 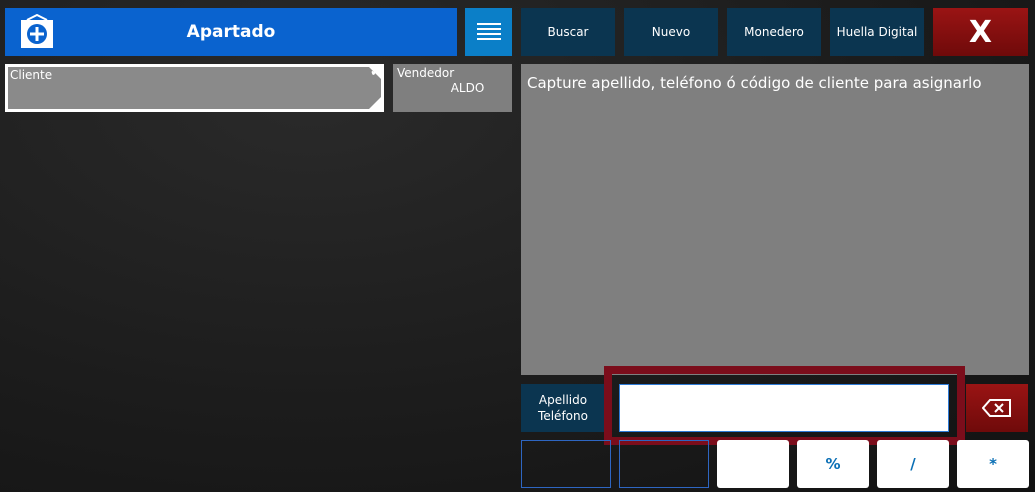 I want to click on buscar-button: Buscar, so click(x=568, y=32).